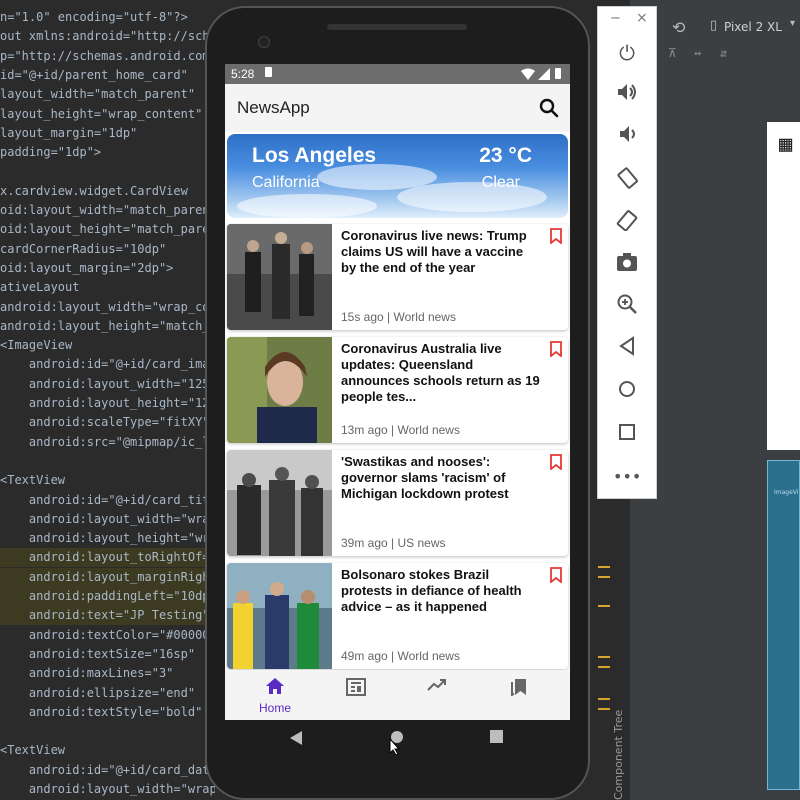  What do you see at coordinates (627, 477) in the screenshot?
I see `more-icon: •••` at bounding box center [627, 477].